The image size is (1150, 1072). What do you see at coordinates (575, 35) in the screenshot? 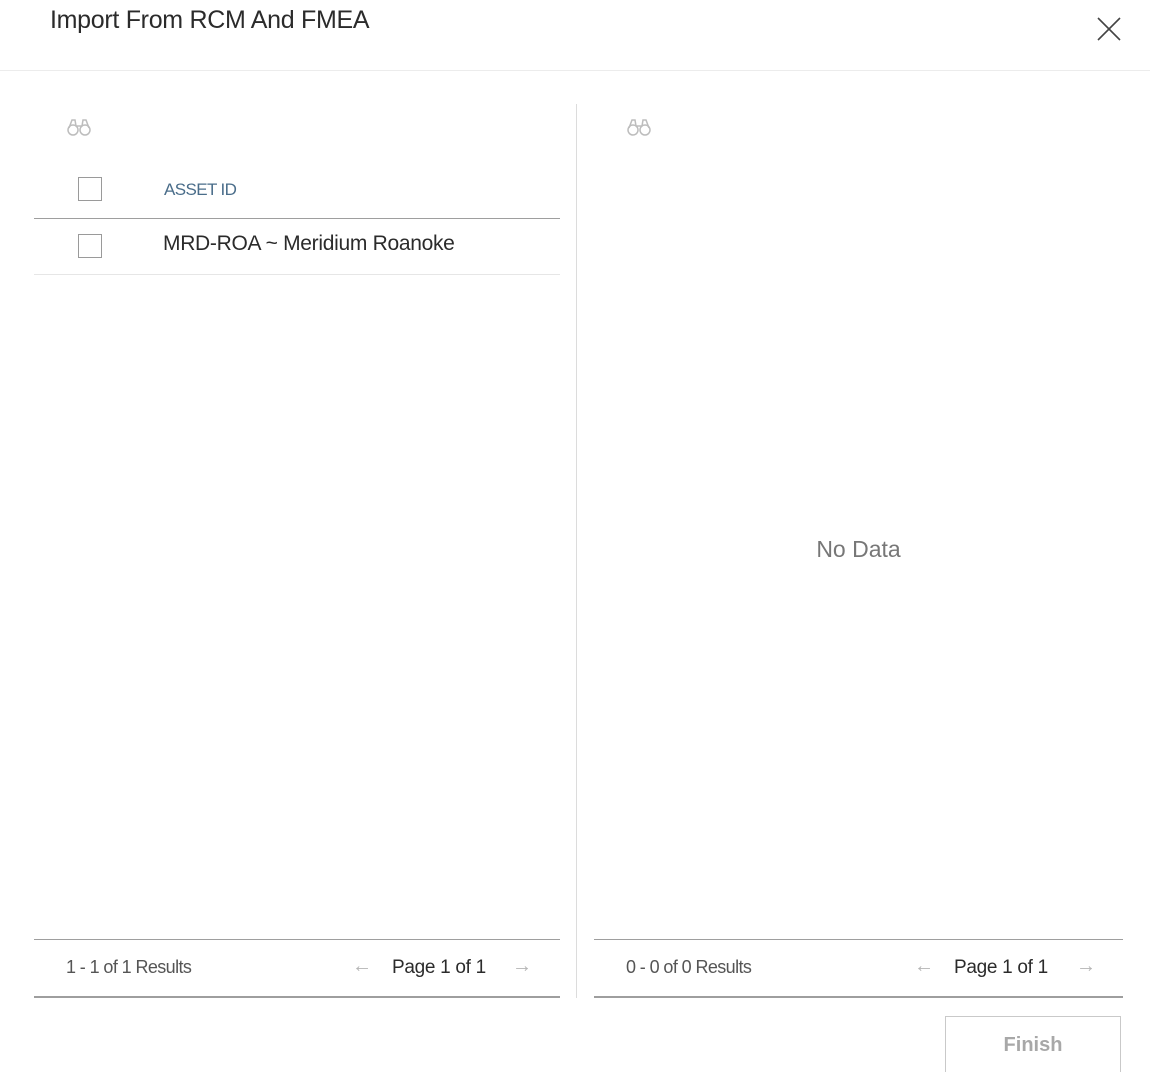
I see `dialog-header: Import From RCM And FMEA` at bounding box center [575, 35].